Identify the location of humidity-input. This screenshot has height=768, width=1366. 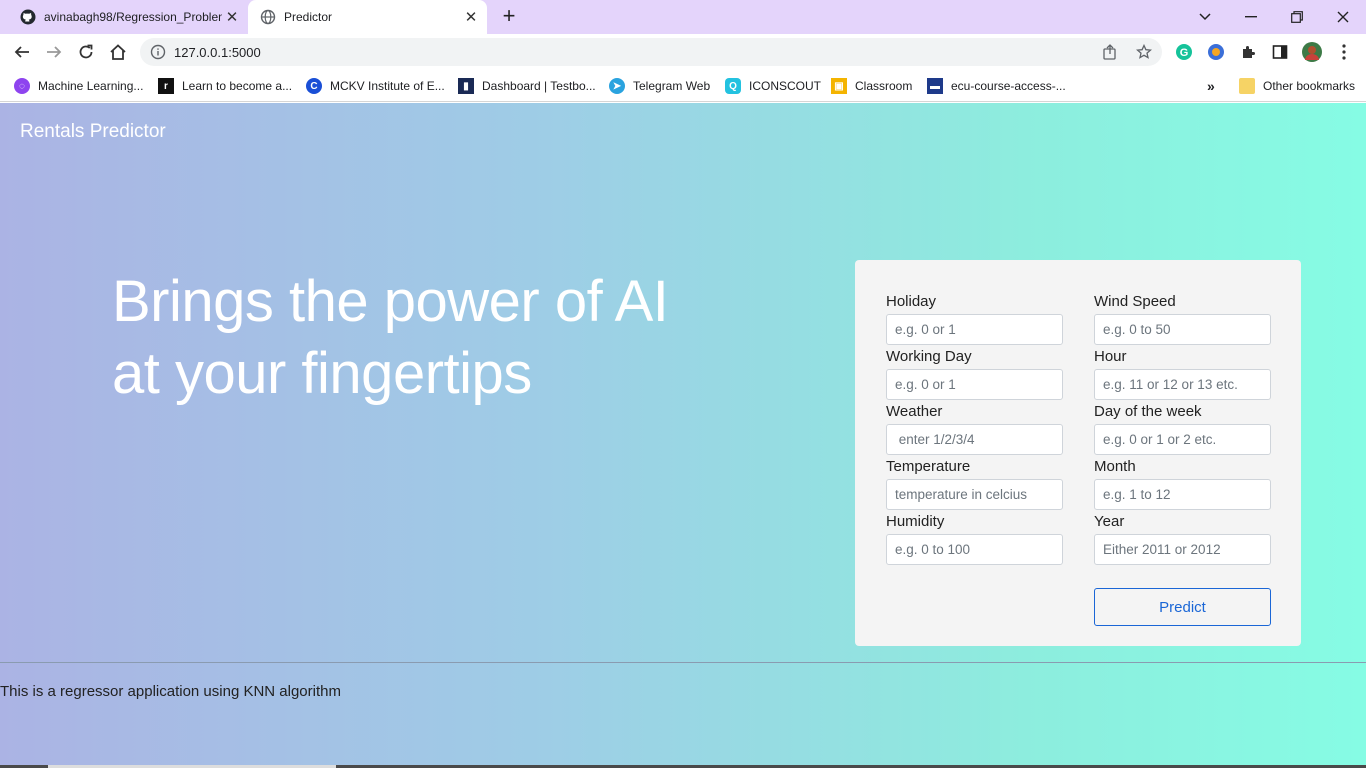
(974, 549).